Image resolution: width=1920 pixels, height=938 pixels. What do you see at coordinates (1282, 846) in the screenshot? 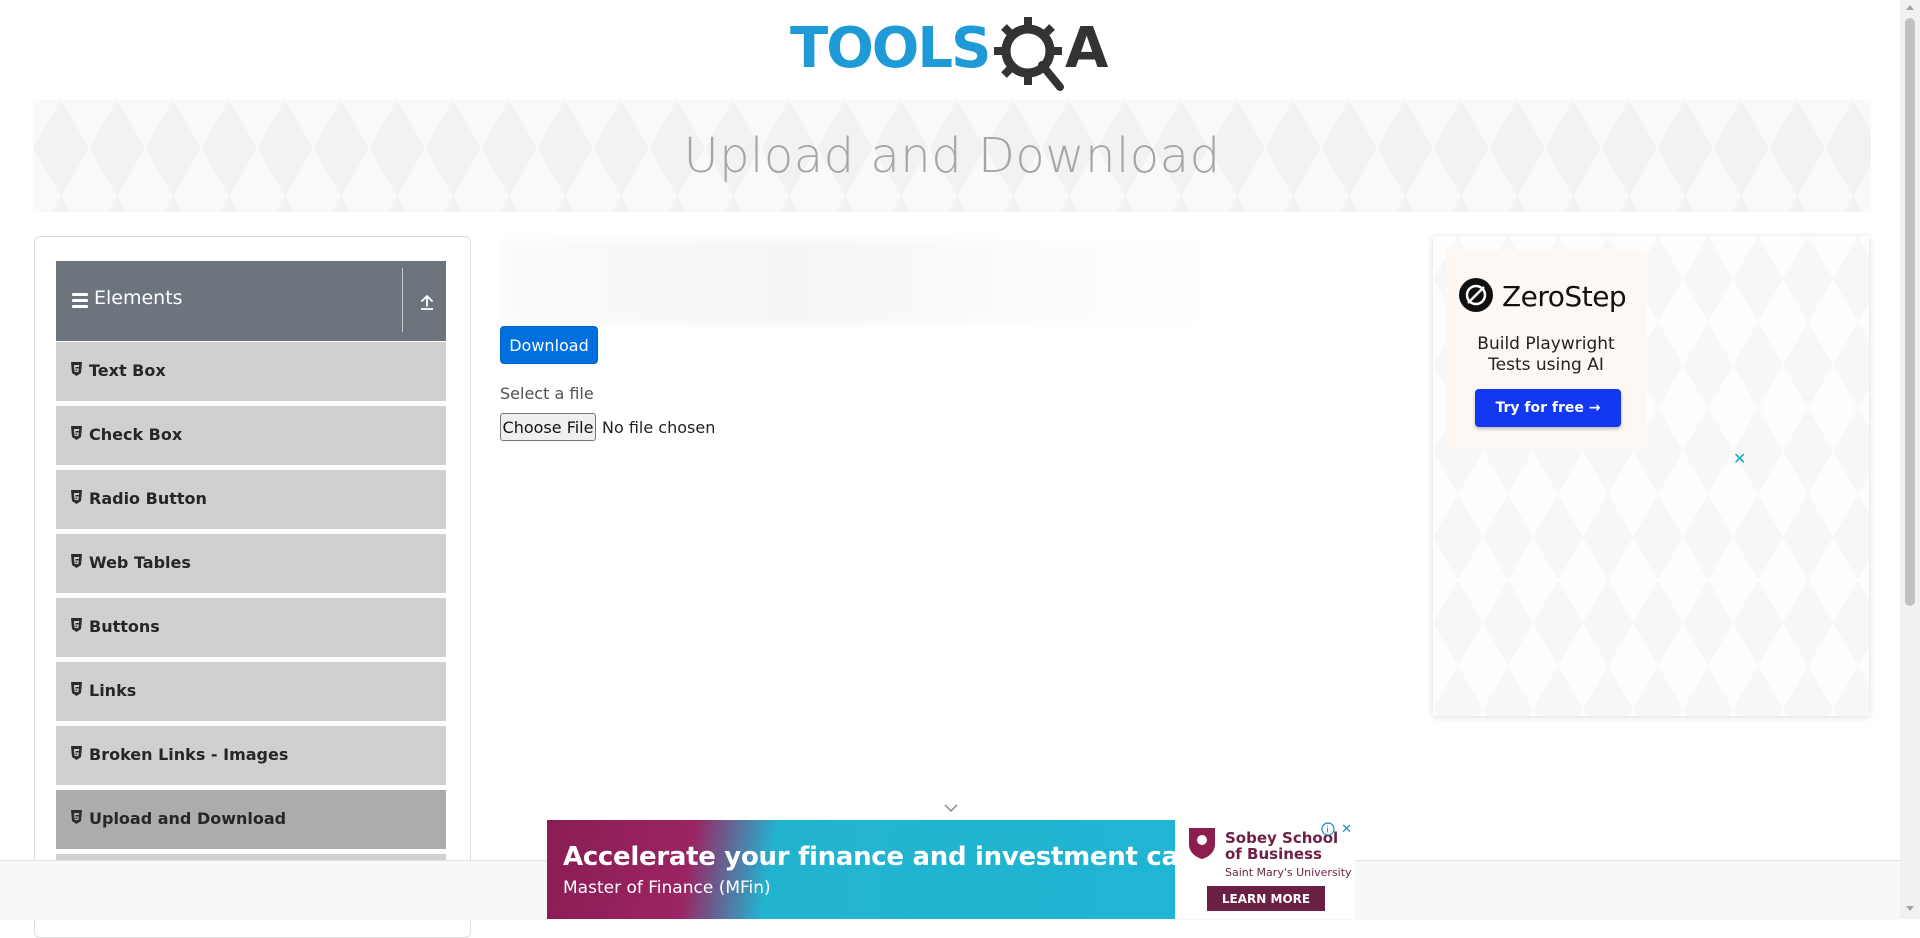
I see `ad-school-name: Sobey School of Business` at bounding box center [1282, 846].